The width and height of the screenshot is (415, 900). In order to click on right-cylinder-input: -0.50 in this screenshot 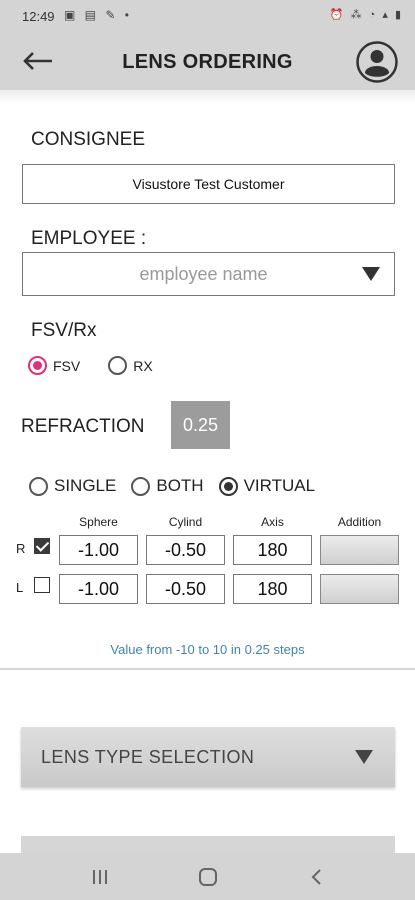, I will do `click(185, 550)`.